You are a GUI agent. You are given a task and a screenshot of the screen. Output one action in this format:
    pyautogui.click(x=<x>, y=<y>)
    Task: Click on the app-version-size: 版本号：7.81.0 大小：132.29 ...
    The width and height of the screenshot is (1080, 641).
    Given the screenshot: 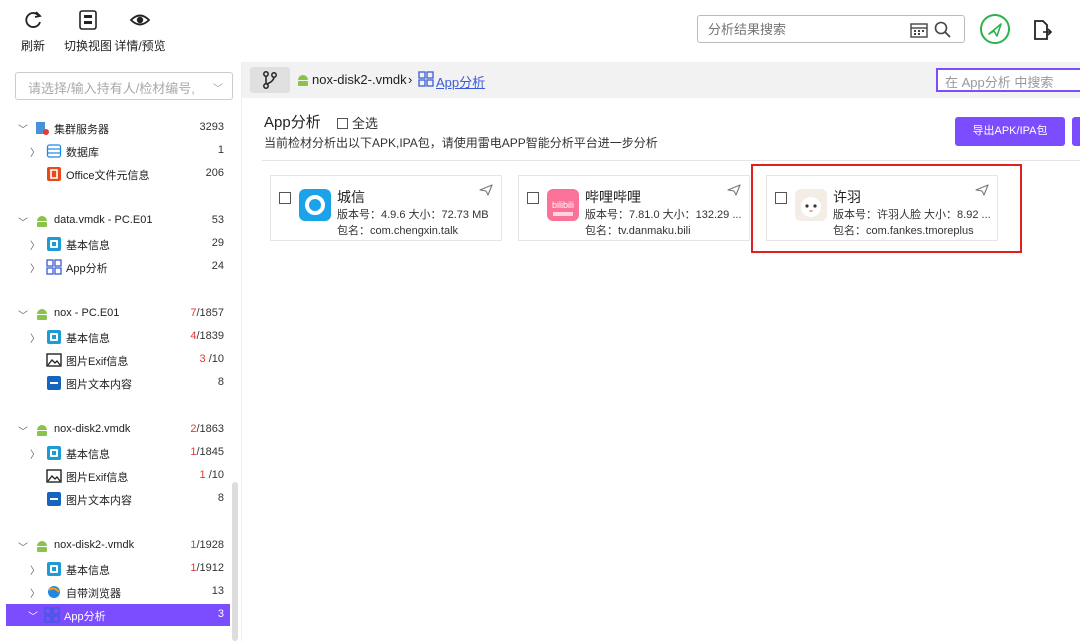 What is the action you would take?
    pyautogui.click(x=663, y=215)
    